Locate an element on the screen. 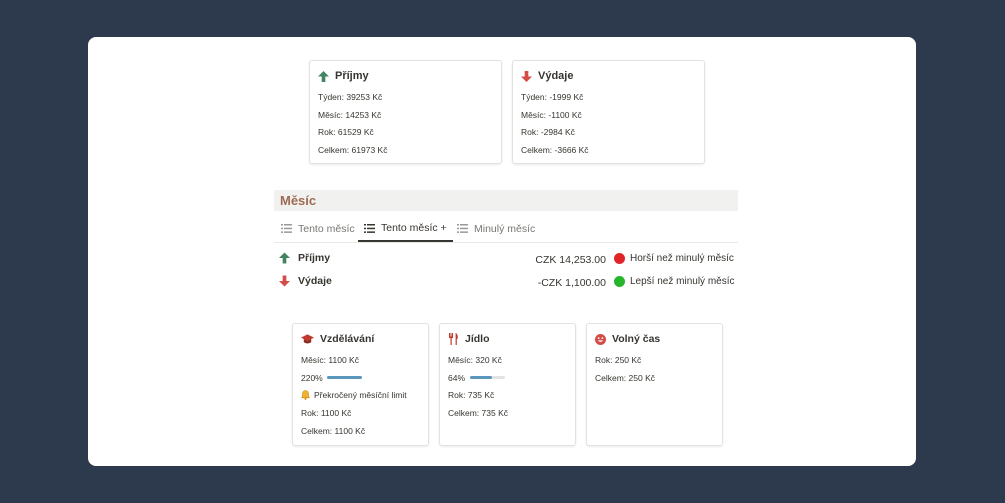 This screenshot has width=1005, height=503. tab-last-month: Minulý měsíc is located at coordinates (496, 228).